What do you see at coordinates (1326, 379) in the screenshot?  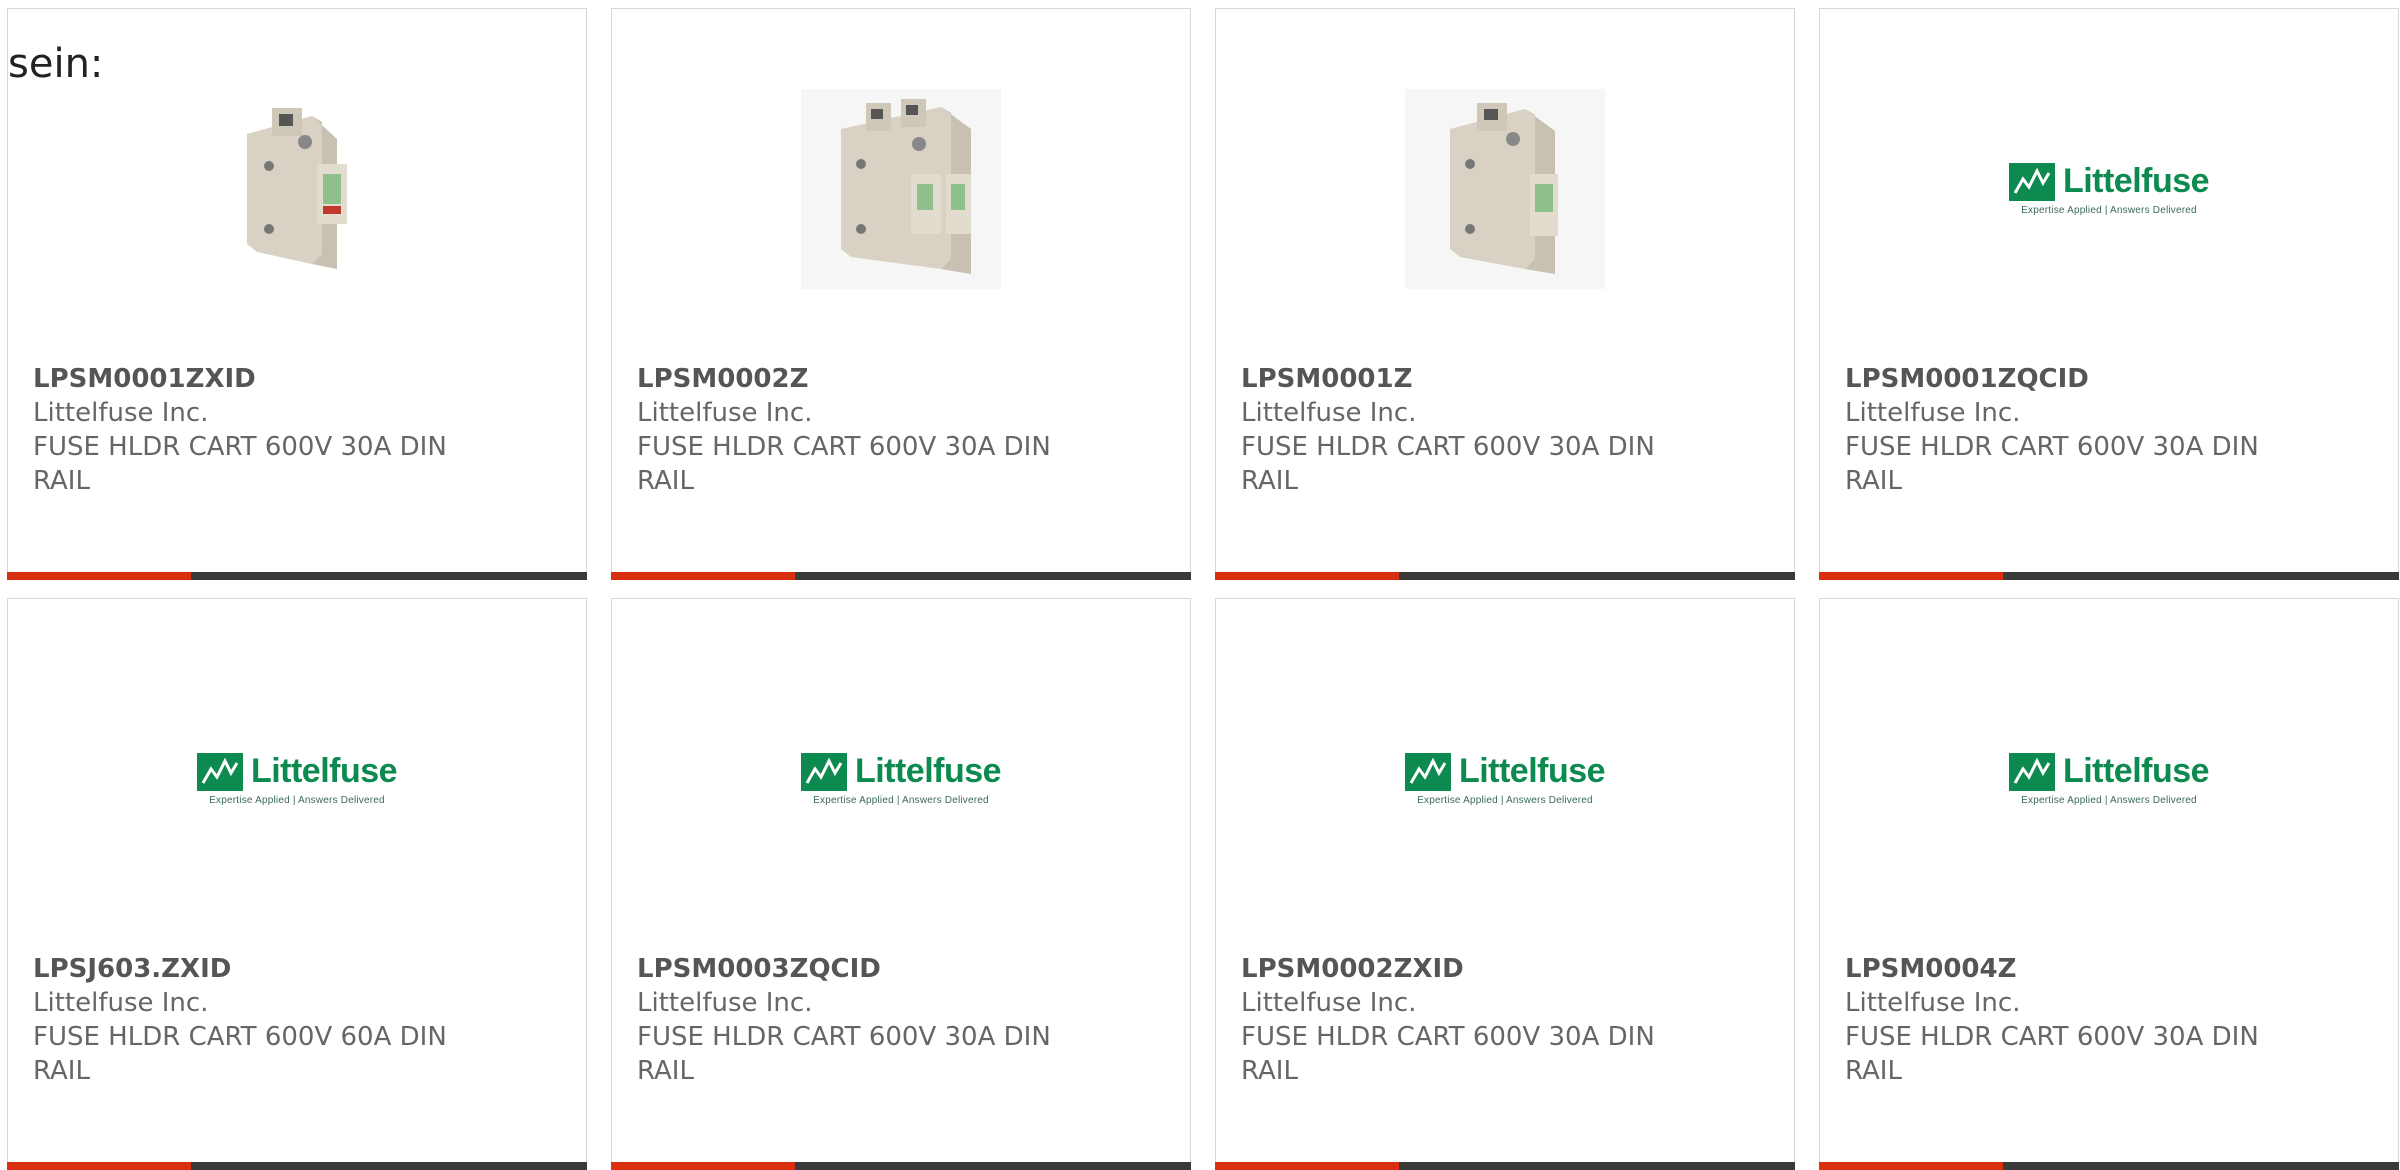 I see `part-number: LPSM0001Z` at bounding box center [1326, 379].